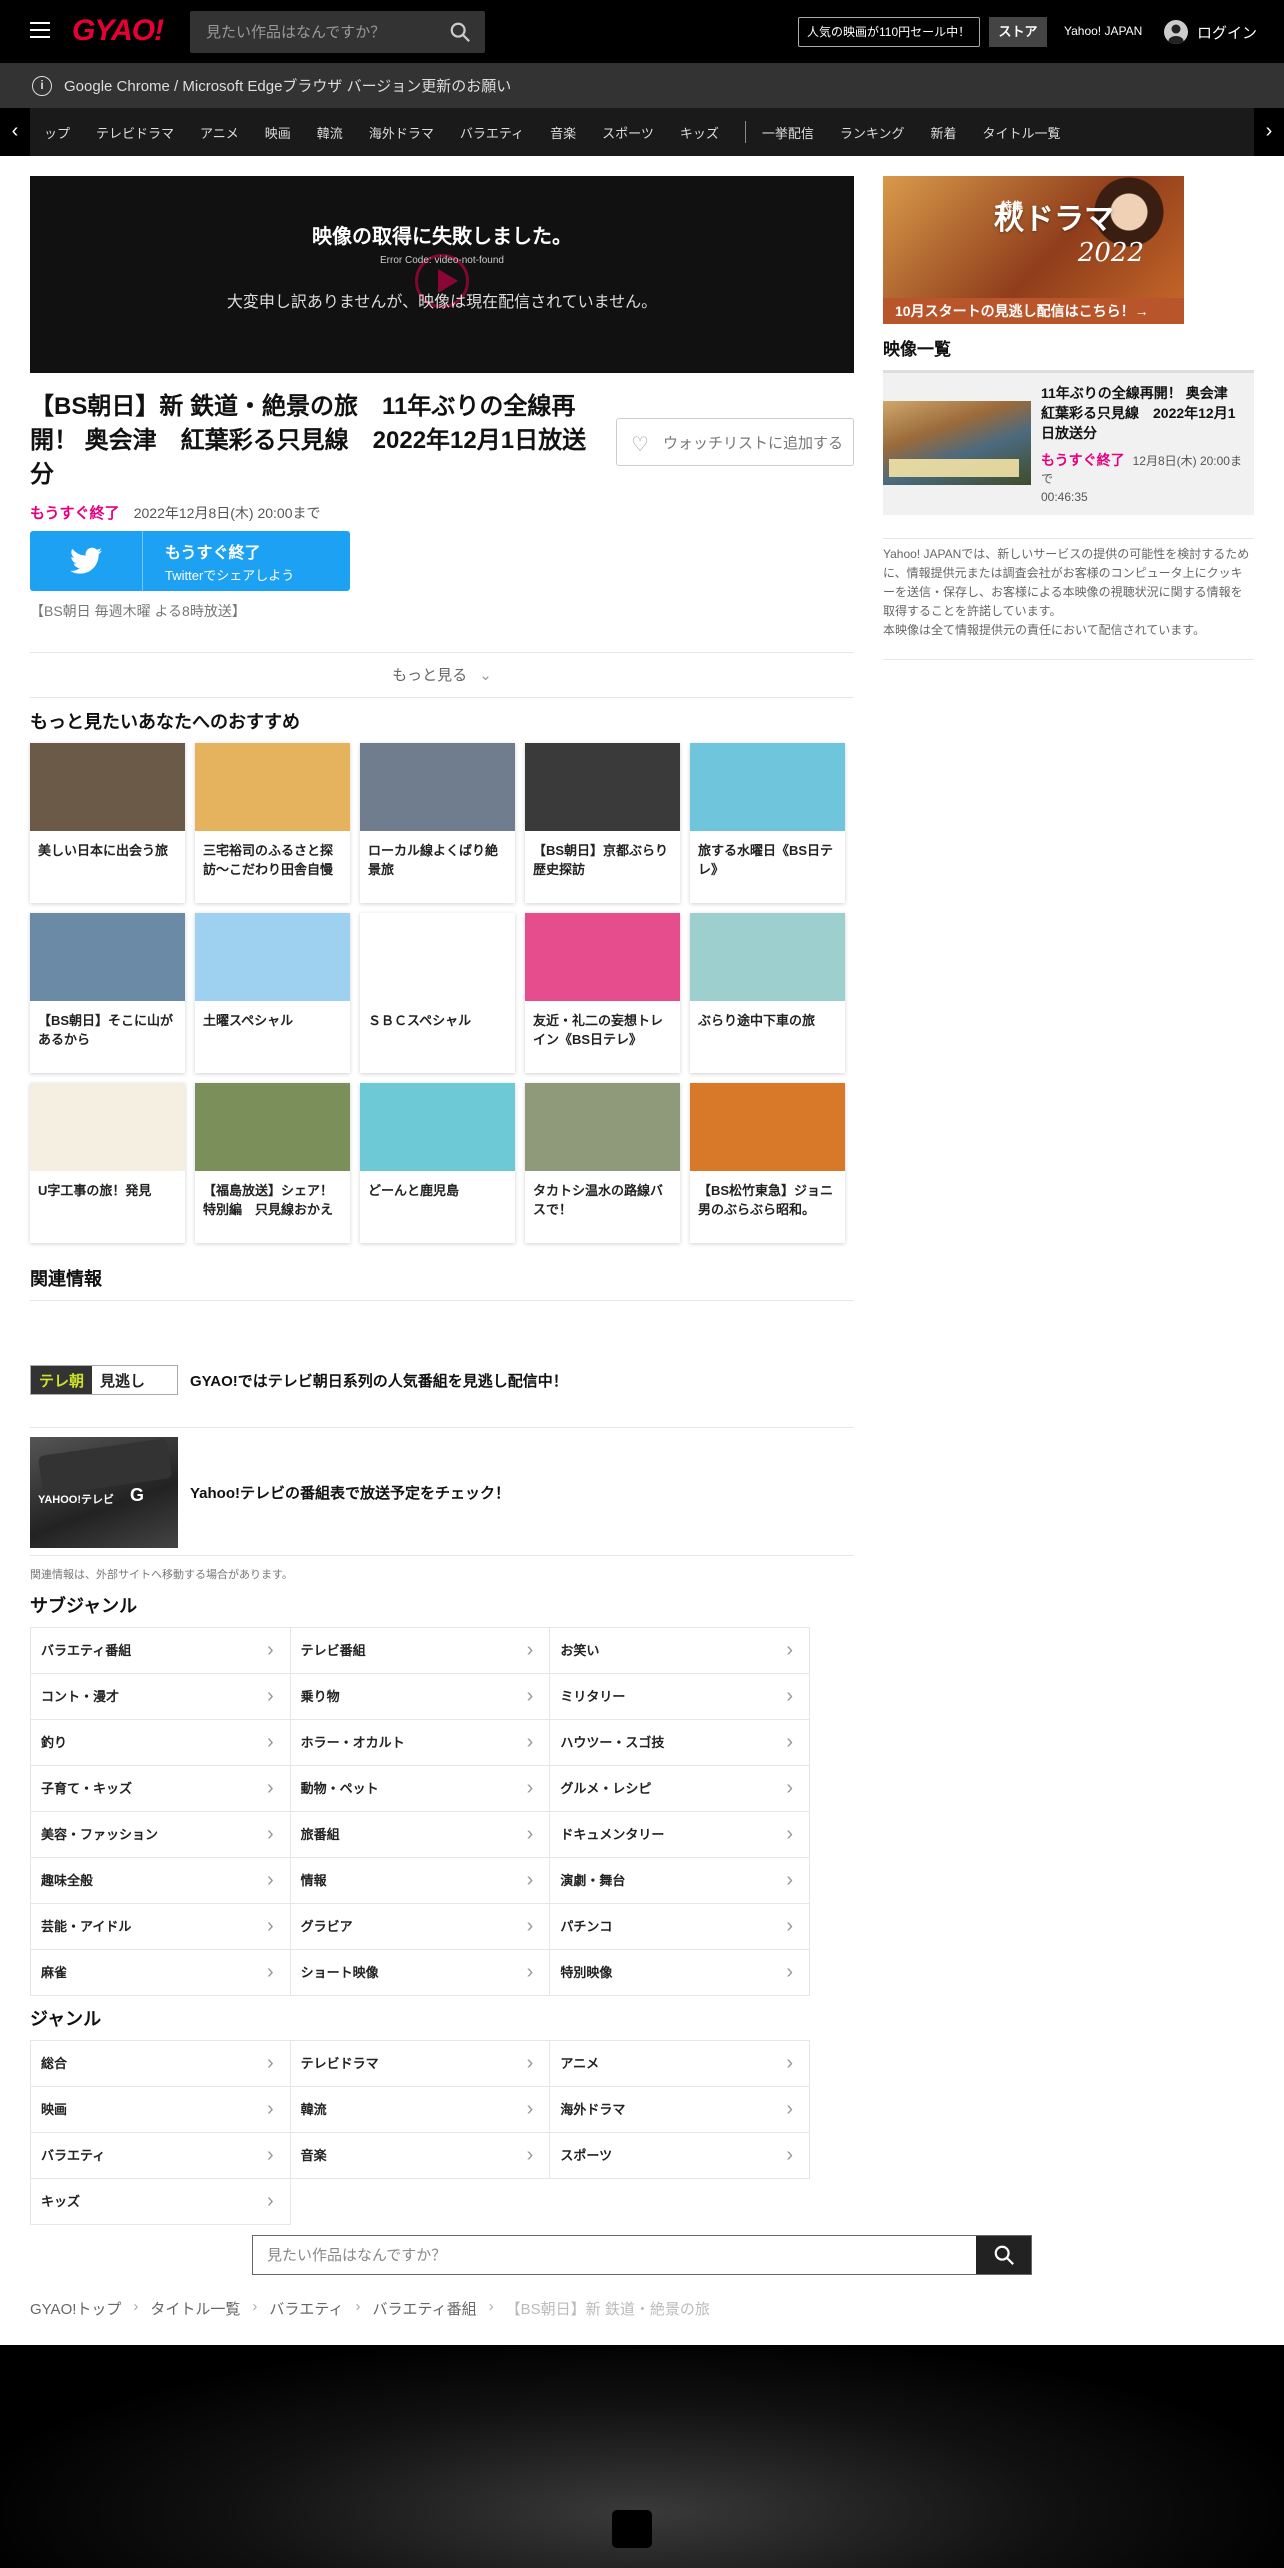 The height and width of the screenshot is (2568, 1284). I want to click on nav-item: キッズ, so click(699, 132).